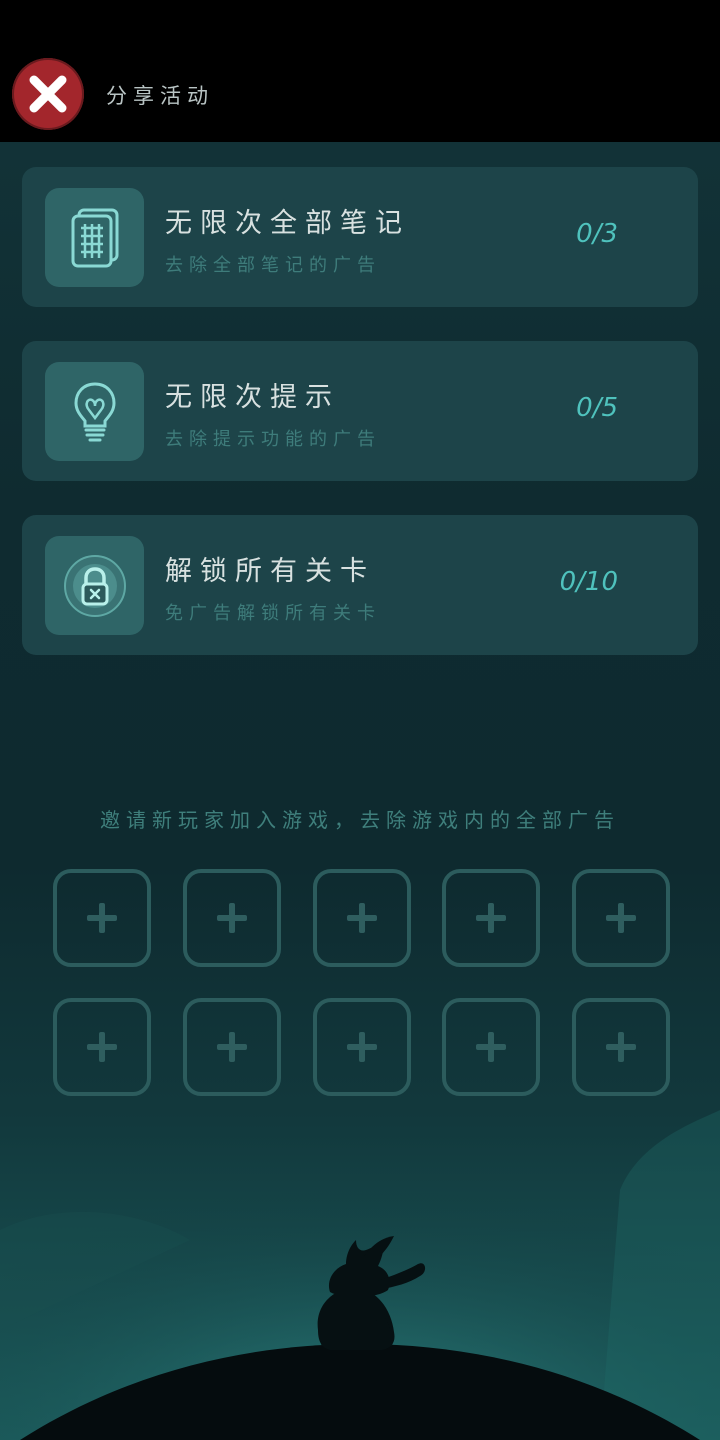 This screenshot has width=720, height=1440. What do you see at coordinates (273, 439) in the screenshot?
I see `card-subtitle: 去除提示功能的广告` at bounding box center [273, 439].